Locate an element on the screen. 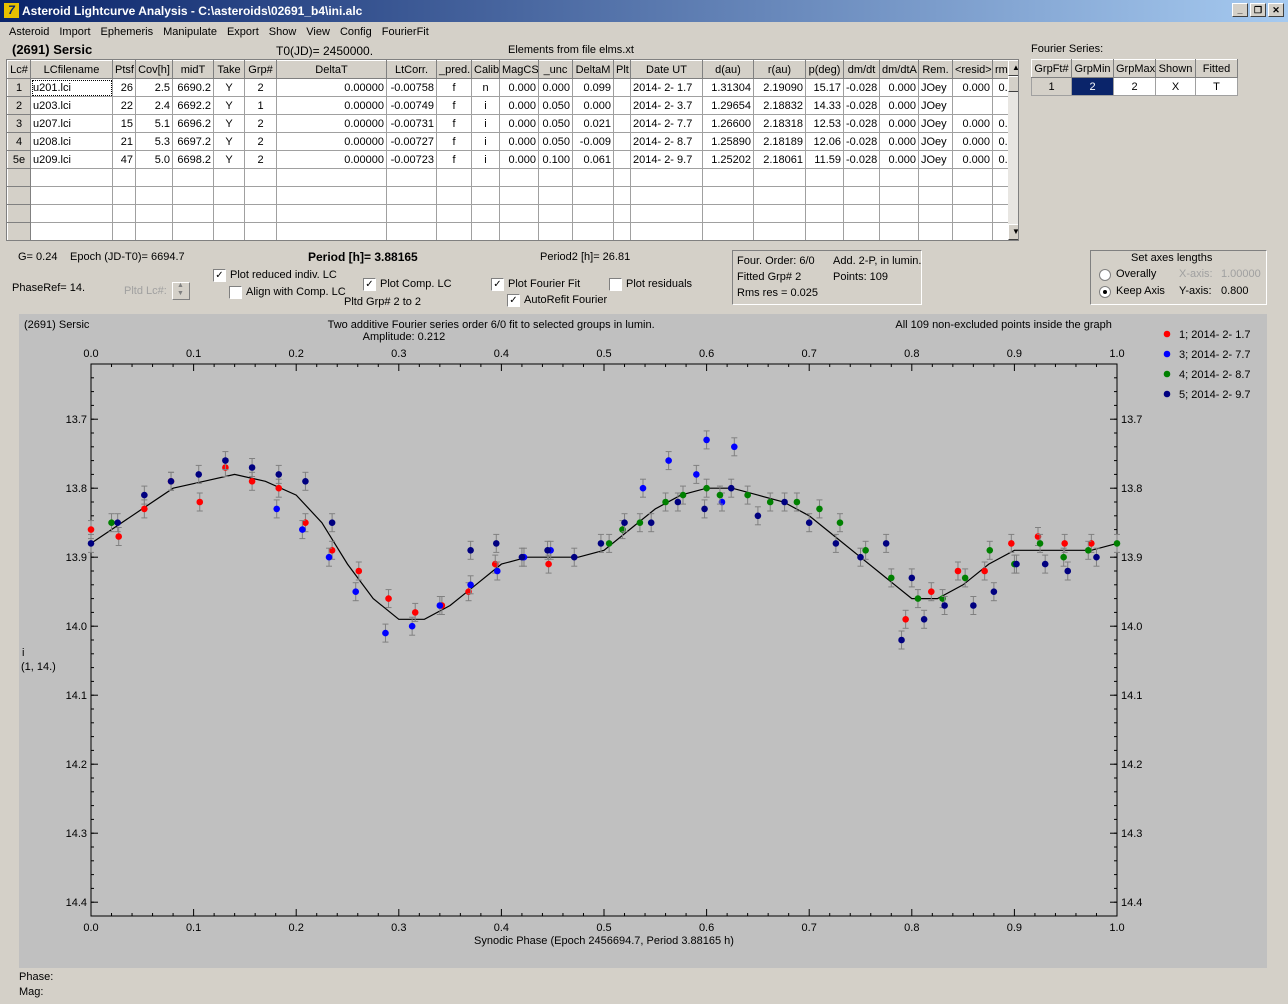  table-cell: 0.100 is located at coordinates (555, 159).